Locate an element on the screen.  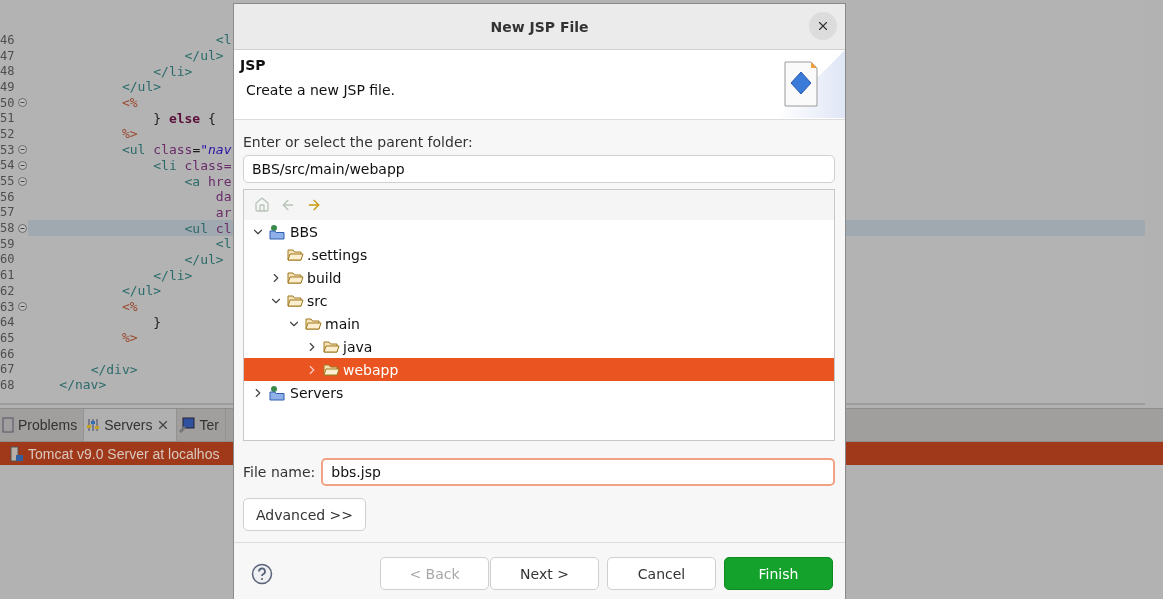
line-number: 54 is located at coordinates (8, 165).